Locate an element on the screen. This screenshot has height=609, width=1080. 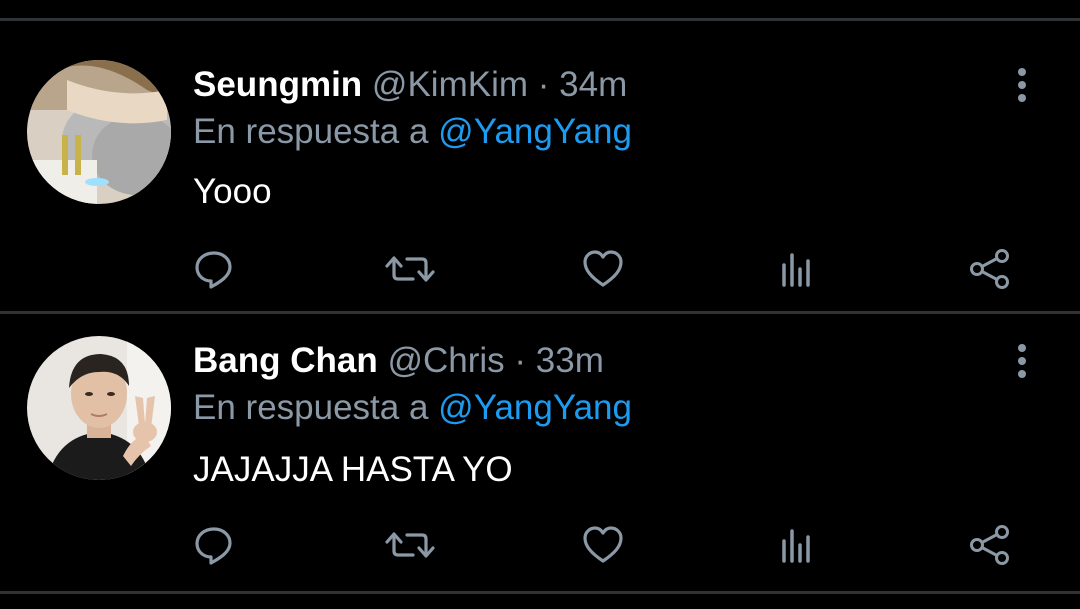
display-name: Seungmin is located at coordinates (277, 84).